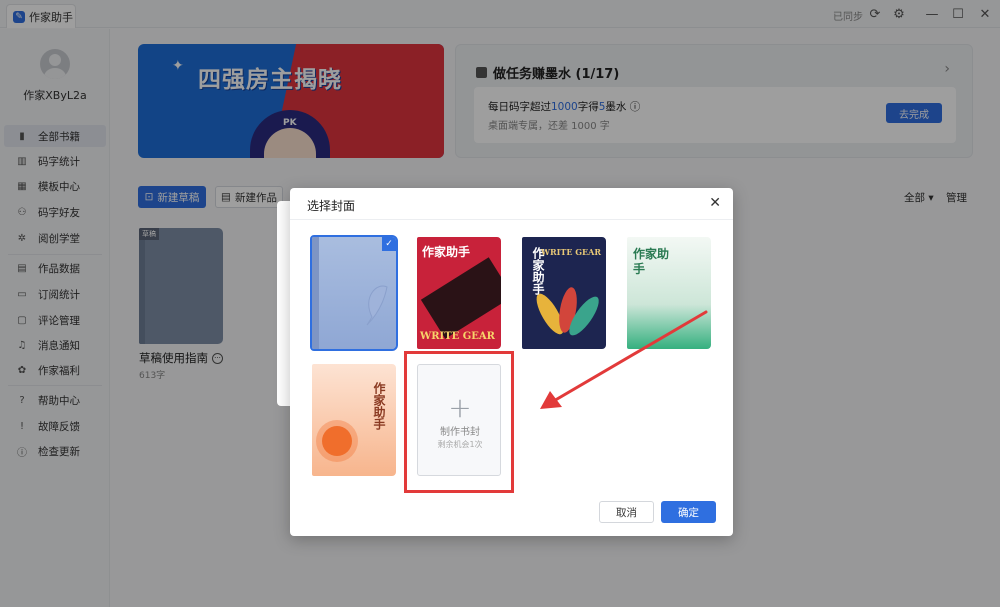  Describe the element at coordinates (688, 512) in the screenshot. I see `confirm-button: 确定` at that location.